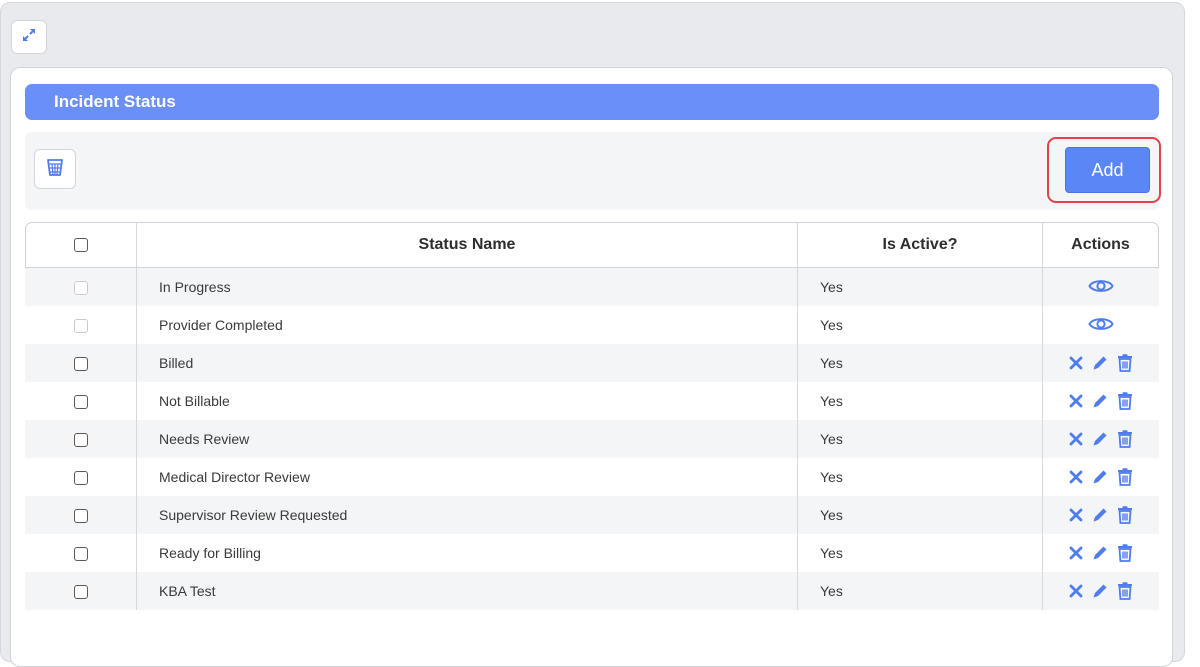 Image resolution: width=1200 pixels, height=667 pixels. I want to click on status-name-cell: Not Billable, so click(467, 401).